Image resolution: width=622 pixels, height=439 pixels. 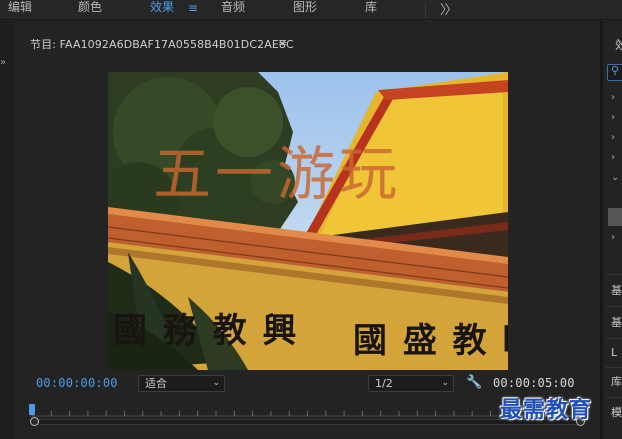 What do you see at coordinates (612, 230) in the screenshot?
I see `effects-panel: 效 ⚲ › › › › ⌄ › 基 基 L 库 模` at bounding box center [612, 230].